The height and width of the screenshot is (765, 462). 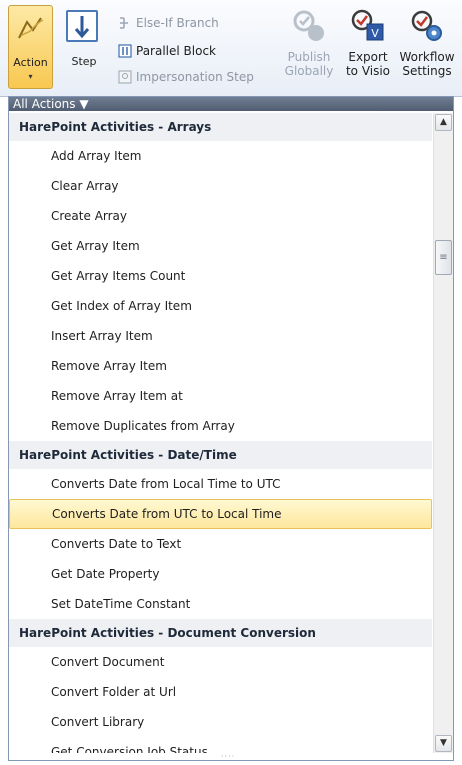 I want to click on list-item: Convert Library, so click(x=220, y=722).